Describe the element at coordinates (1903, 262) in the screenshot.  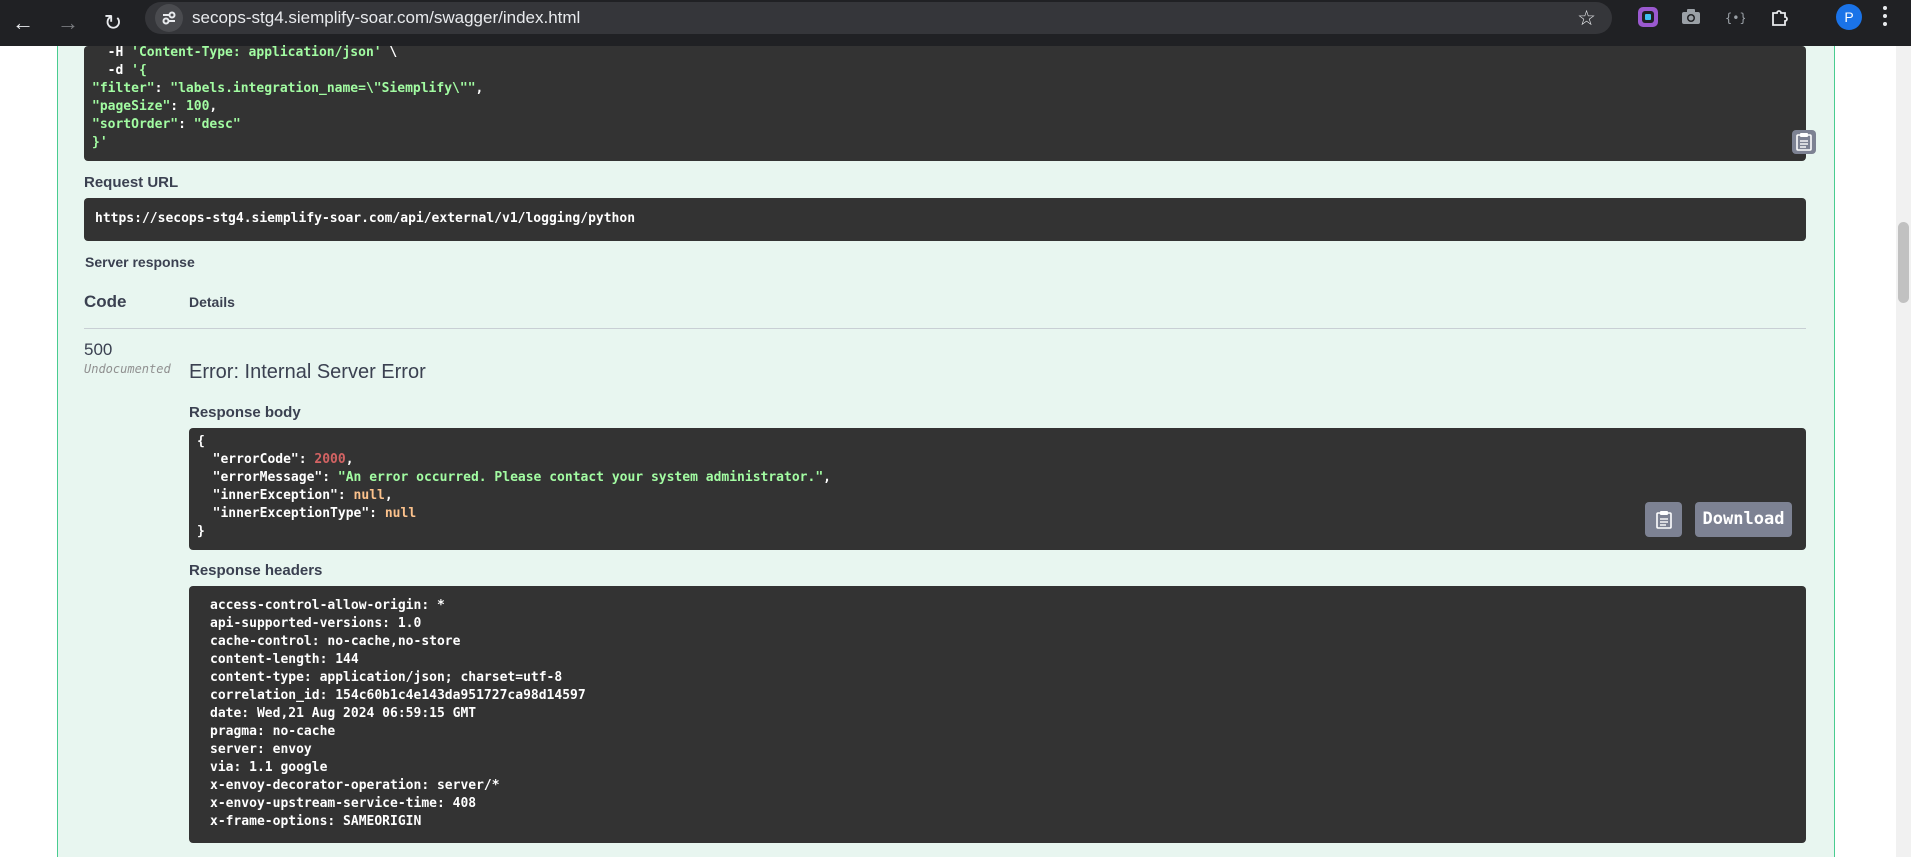
I see `scrollbar-thumb` at that location.